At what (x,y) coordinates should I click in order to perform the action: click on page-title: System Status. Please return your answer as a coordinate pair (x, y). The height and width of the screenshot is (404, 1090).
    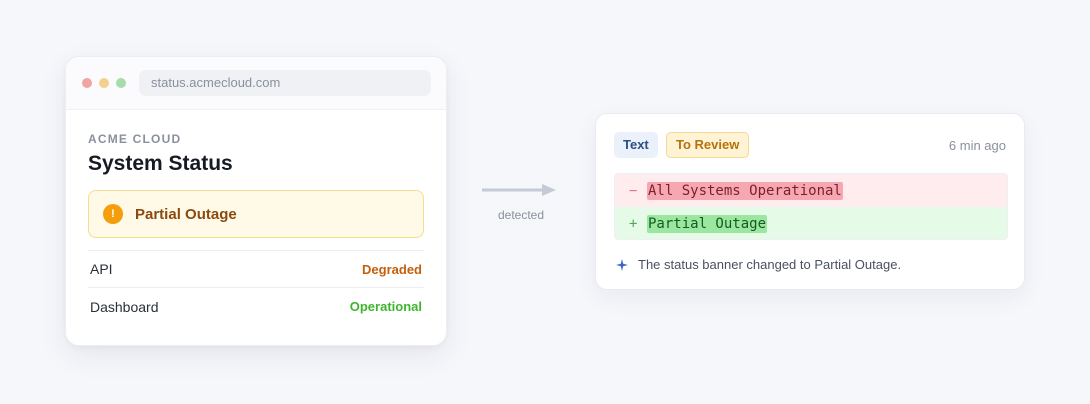
    Looking at the image, I should click on (160, 163).